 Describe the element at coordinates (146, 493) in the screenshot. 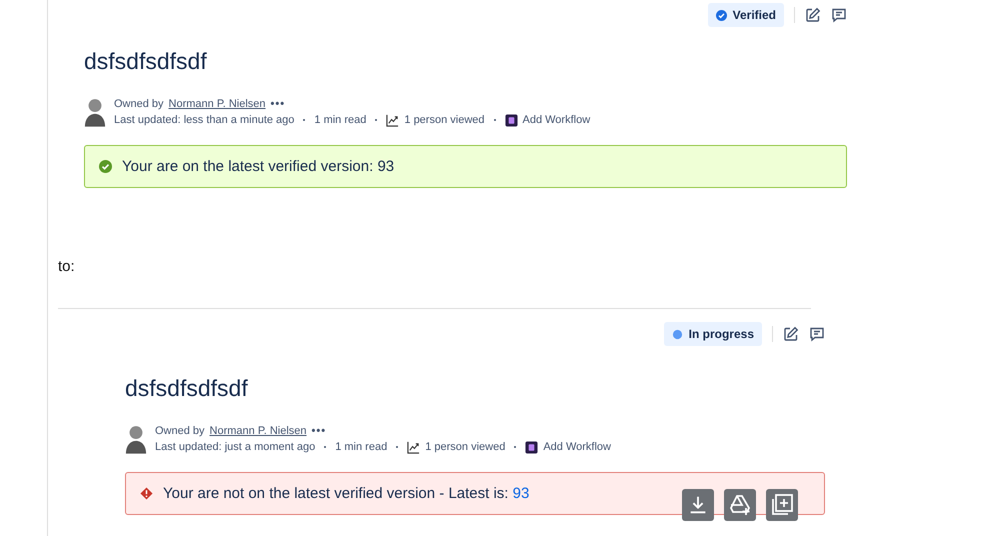

I see `error-icon` at that location.